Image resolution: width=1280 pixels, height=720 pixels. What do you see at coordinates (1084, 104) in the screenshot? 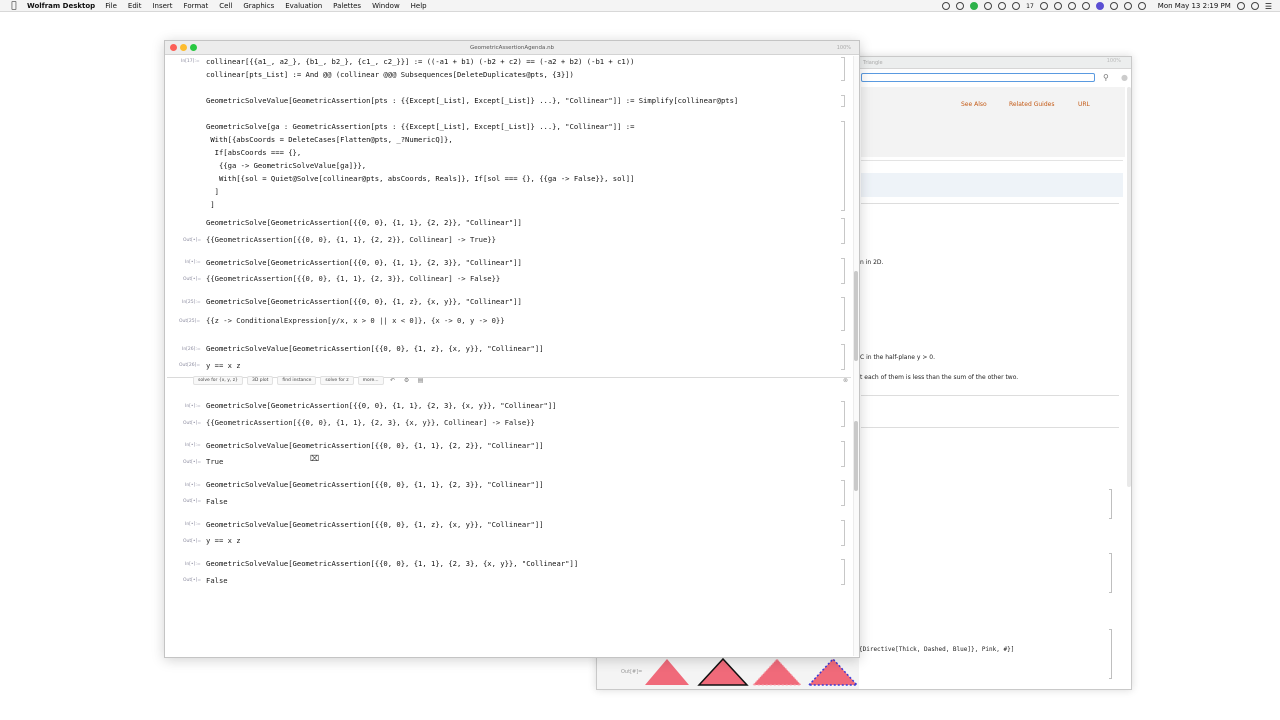
I see `url-link: URL` at bounding box center [1084, 104].